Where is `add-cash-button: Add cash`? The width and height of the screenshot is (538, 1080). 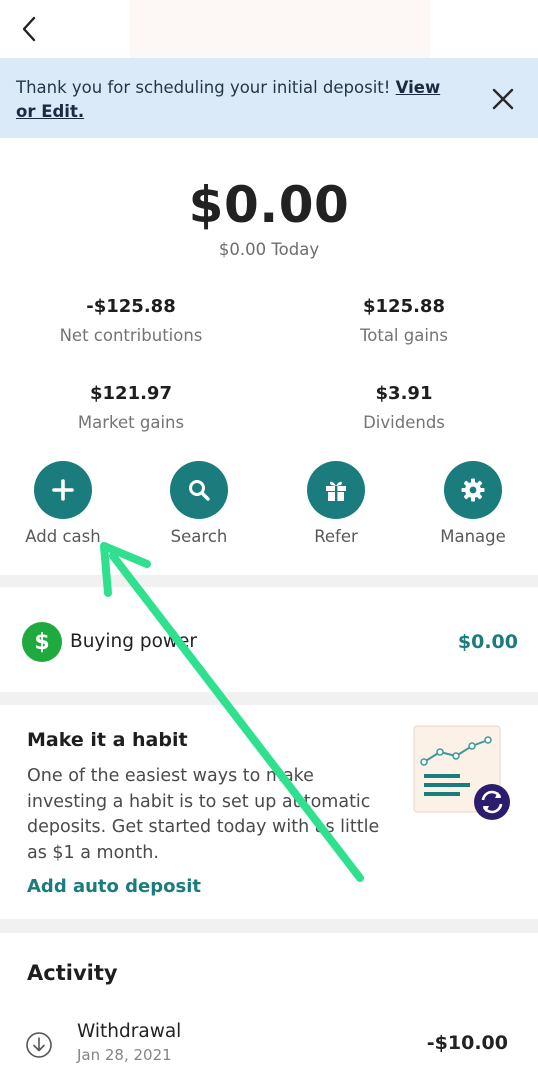
add-cash-button: Add cash is located at coordinates (63, 503).